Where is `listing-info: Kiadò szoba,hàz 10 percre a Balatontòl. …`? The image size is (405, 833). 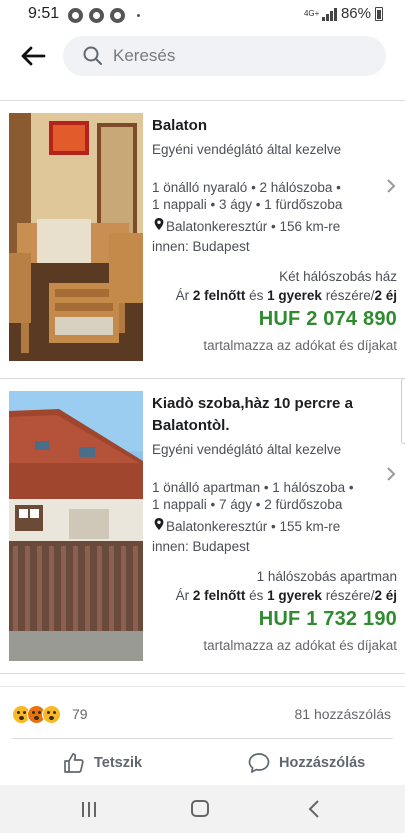
listing-info: Kiadò szoba,hàz 10 percre a Balatontòl. … is located at coordinates (275, 474).